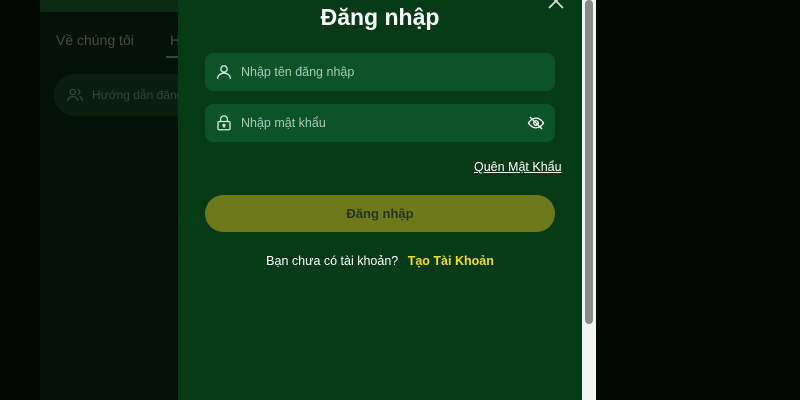 The height and width of the screenshot is (400, 800). Describe the element at coordinates (536, 123) in the screenshot. I see `eye-off-icon` at that location.